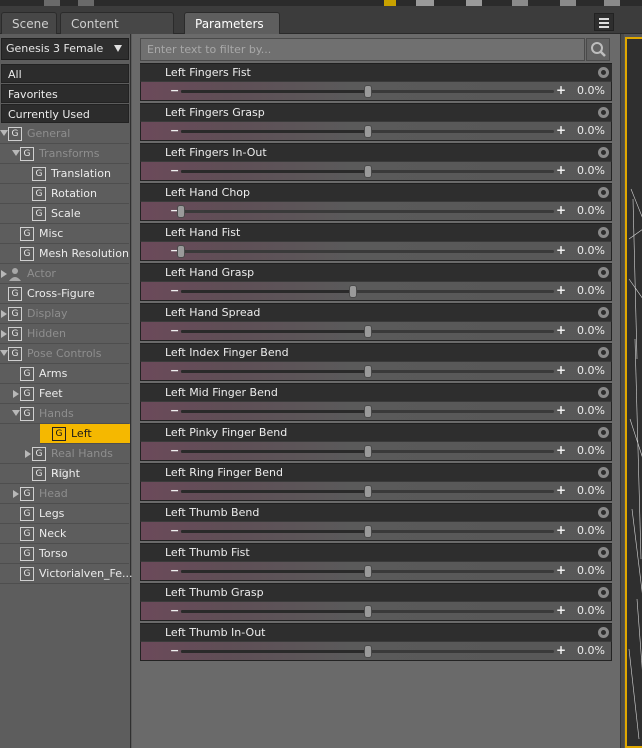  What do you see at coordinates (64, 174) in the screenshot?
I see `tree-item: G Translation` at bounding box center [64, 174].